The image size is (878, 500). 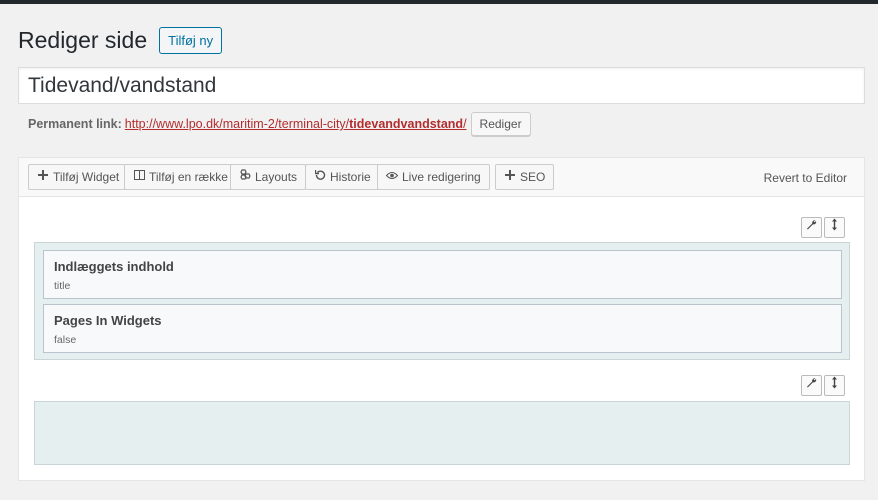 I want to click on add-row-button: Tilføj en række, so click(x=180, y=177).